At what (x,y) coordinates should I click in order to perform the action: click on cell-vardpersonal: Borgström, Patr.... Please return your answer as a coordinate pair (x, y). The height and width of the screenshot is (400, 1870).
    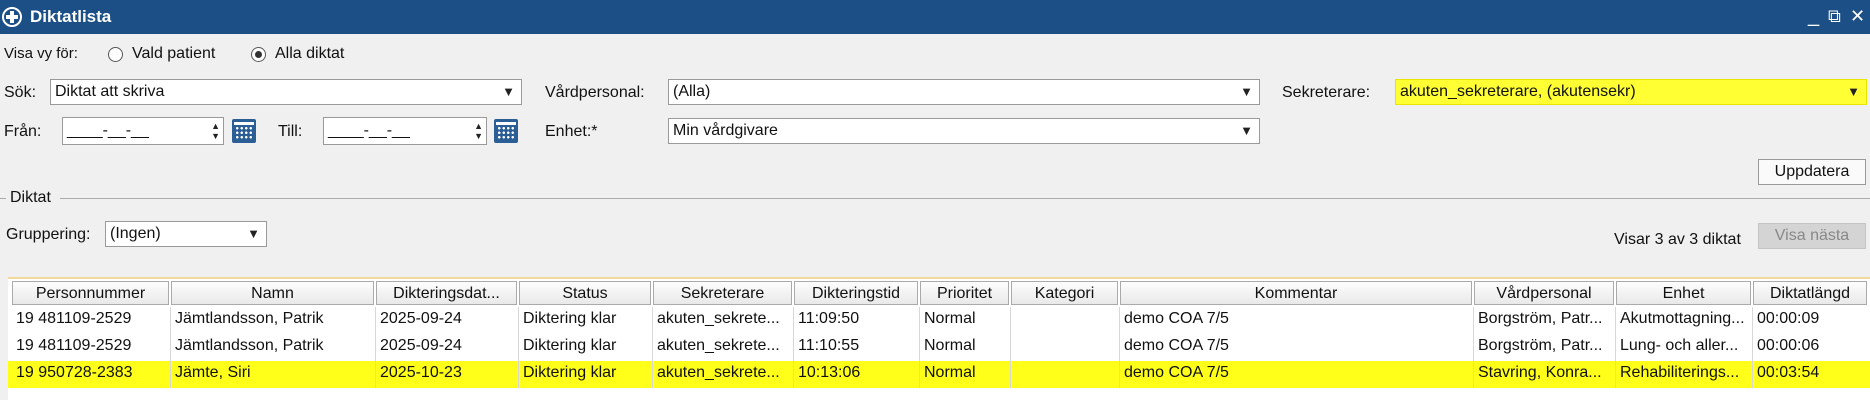
    Looking at the image, I should click on (1540, 318).